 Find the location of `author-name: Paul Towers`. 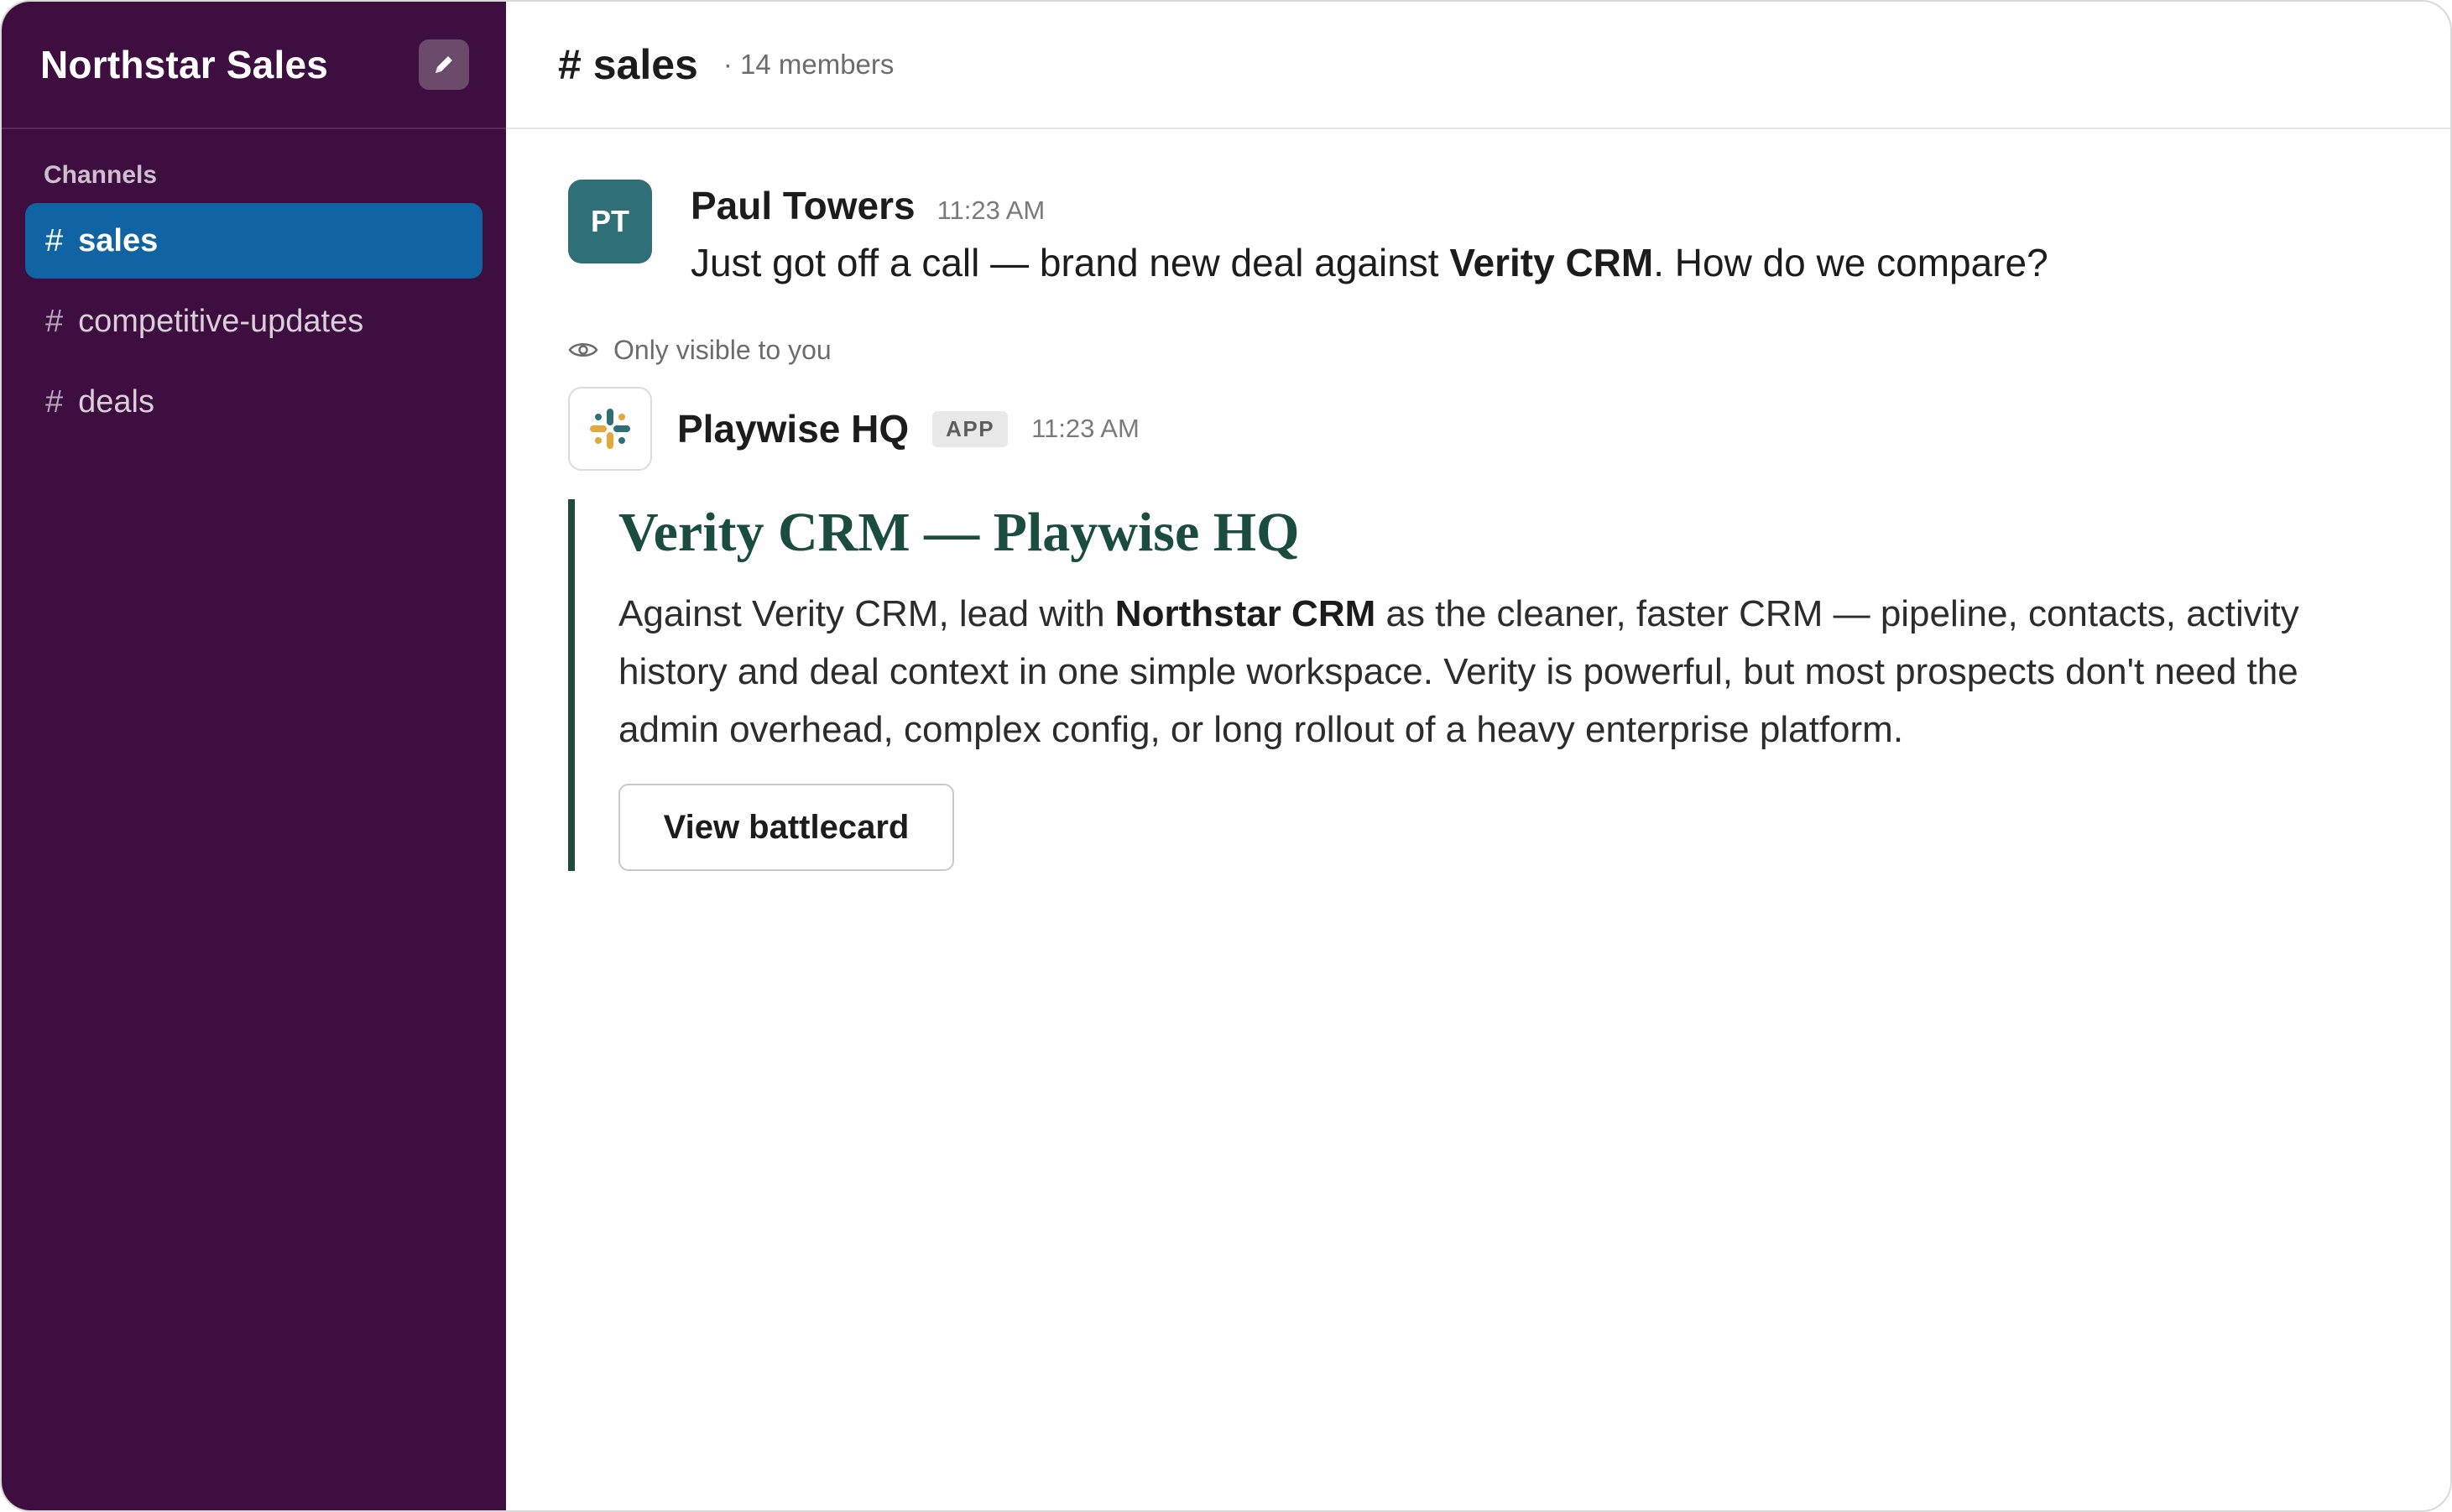

author-name: Paul Towers is located at coordinates (803, 206).